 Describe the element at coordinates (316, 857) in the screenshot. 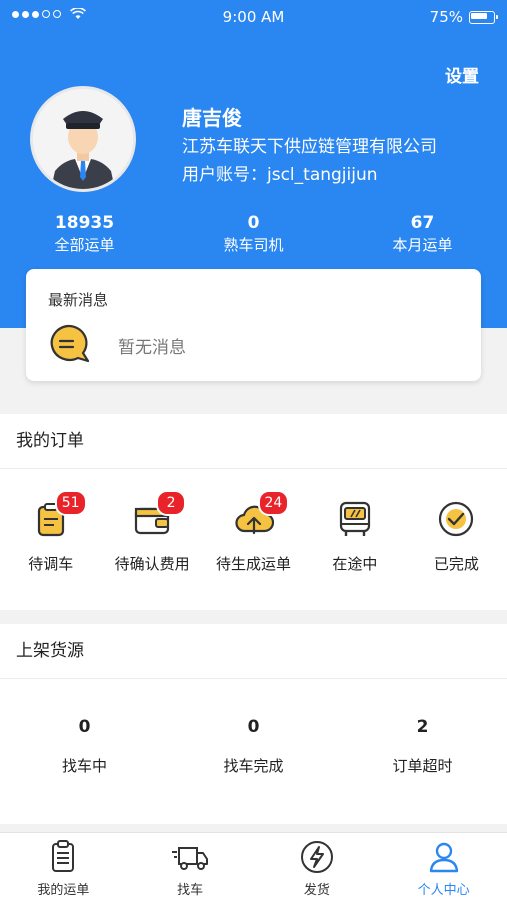

I see `lightning-icon` at that location.